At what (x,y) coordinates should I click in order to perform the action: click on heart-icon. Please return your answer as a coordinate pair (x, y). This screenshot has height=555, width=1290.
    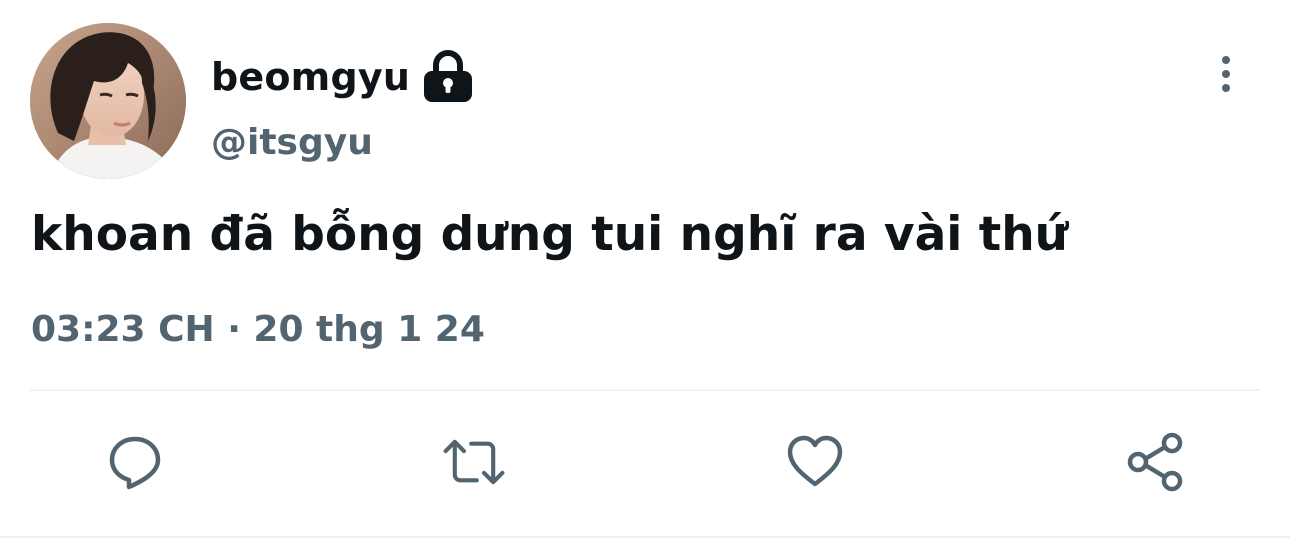
    Looking at the image, I should click on (815, 461).